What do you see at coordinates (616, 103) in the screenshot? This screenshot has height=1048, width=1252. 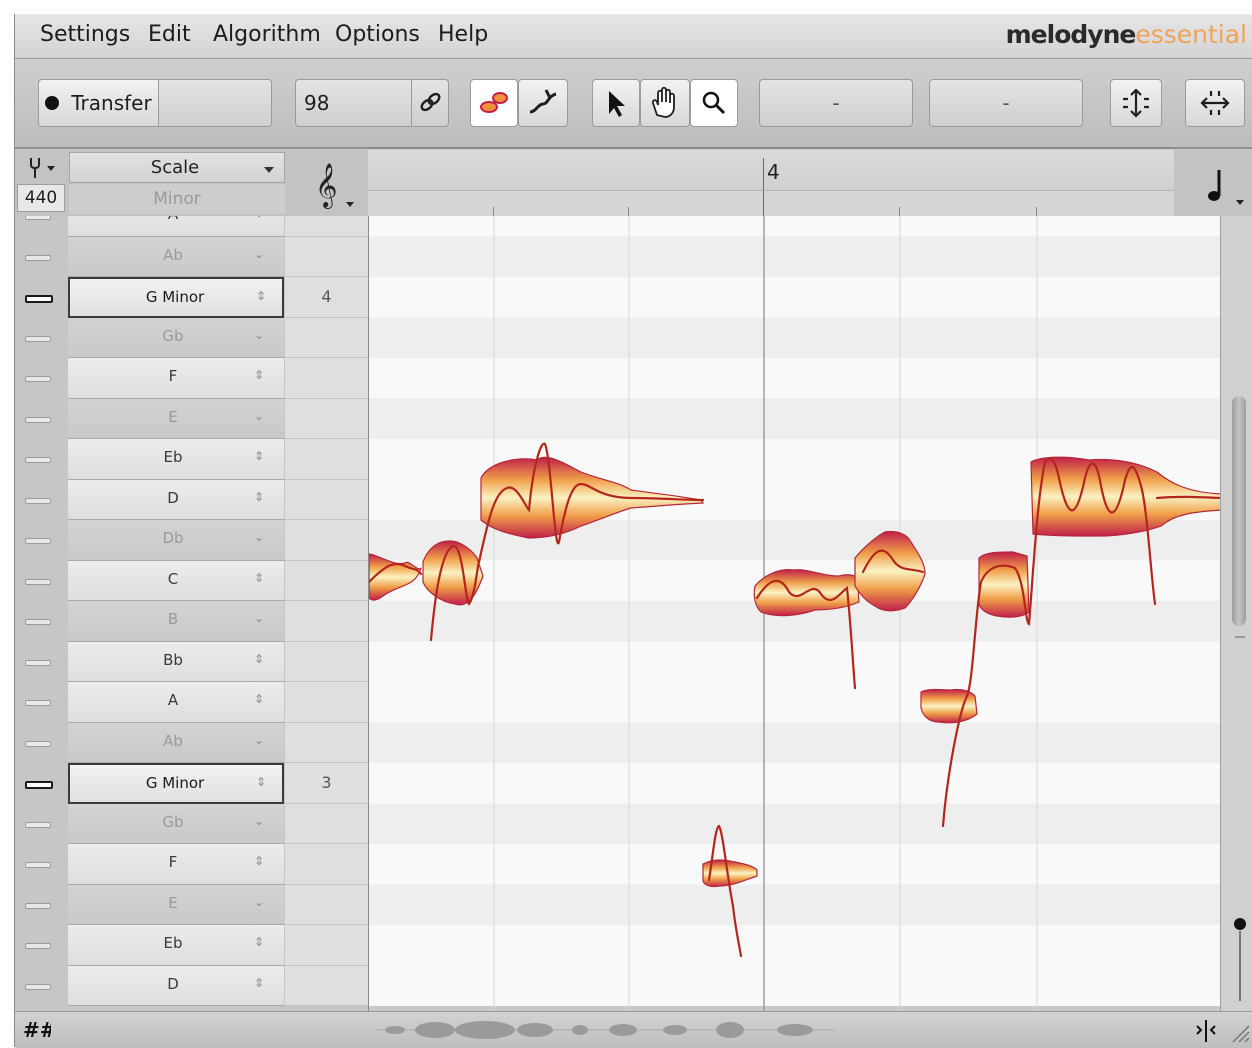 I see `main-tool-button` at bounding box center [616, 103].